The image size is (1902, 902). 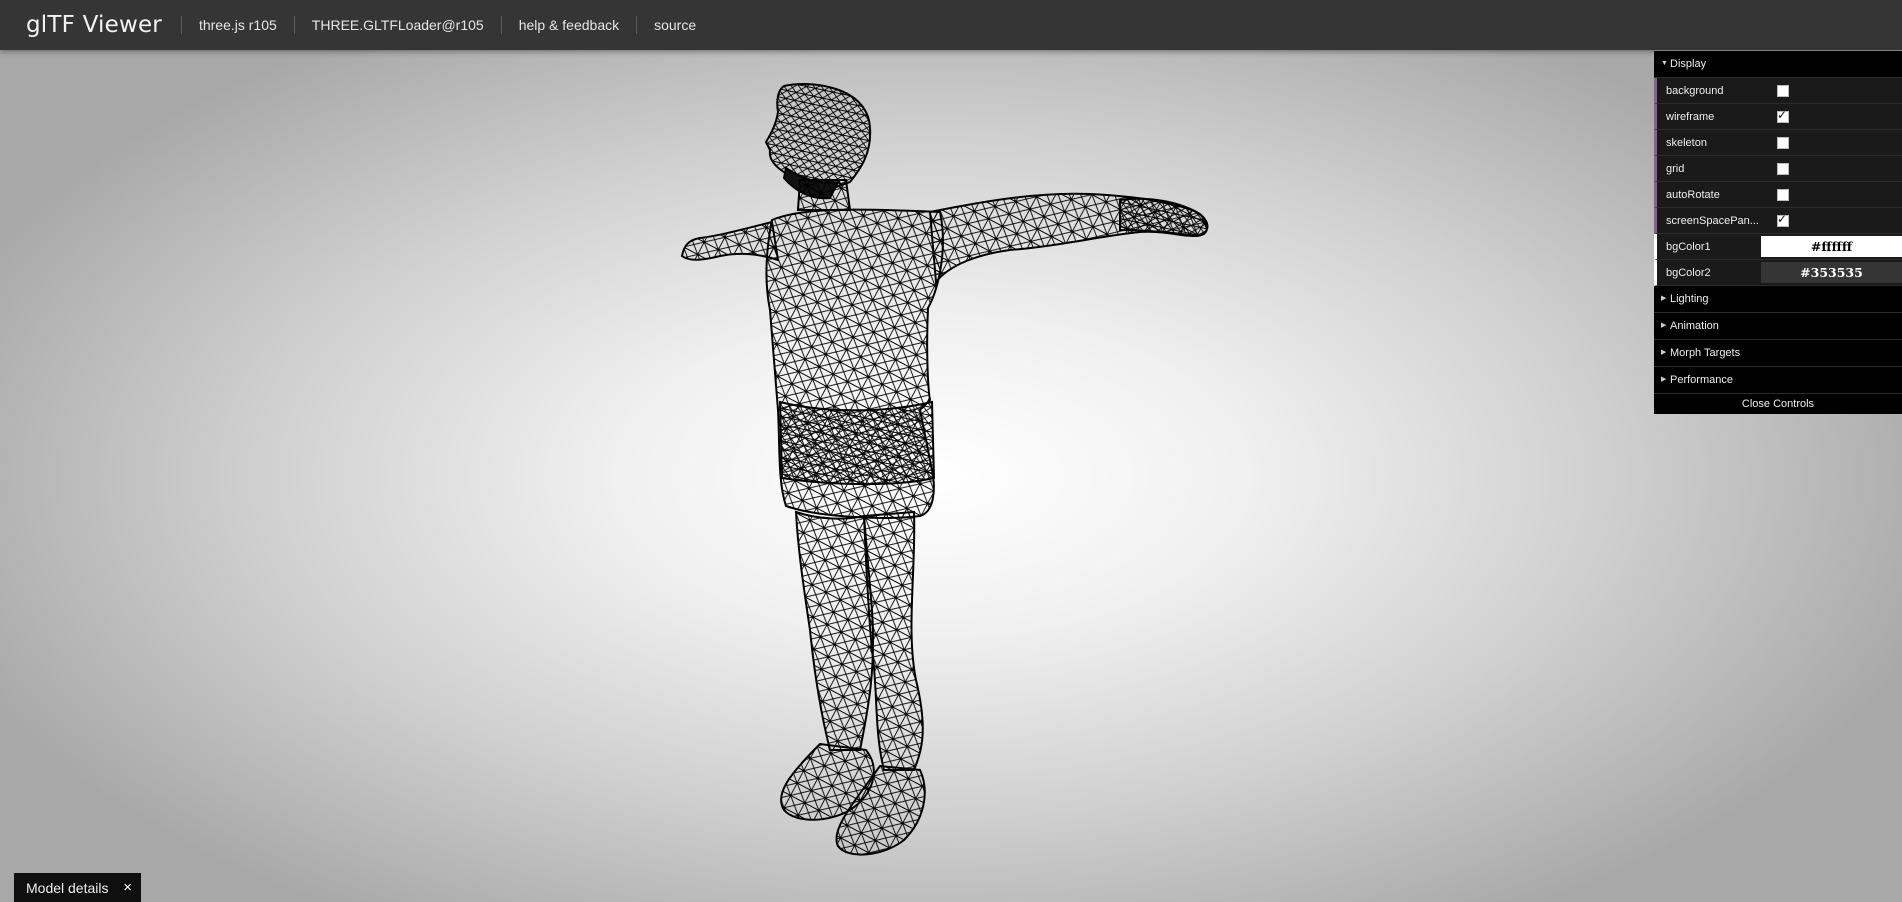 I want to click on control-row-background: background, so click(x=1778, y=91).